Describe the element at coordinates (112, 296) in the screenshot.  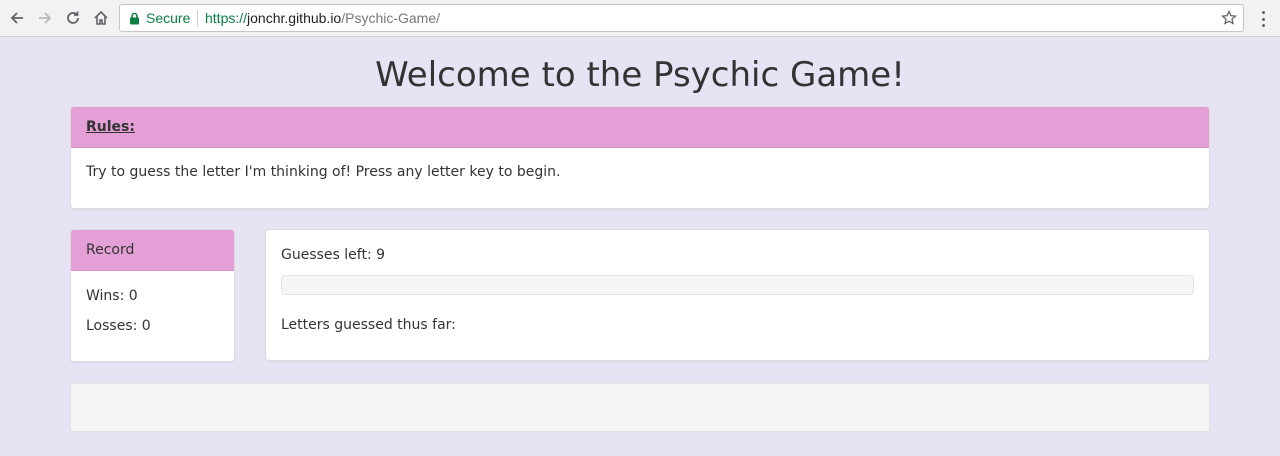
I see `wins-count: Wins: 0` at that location.